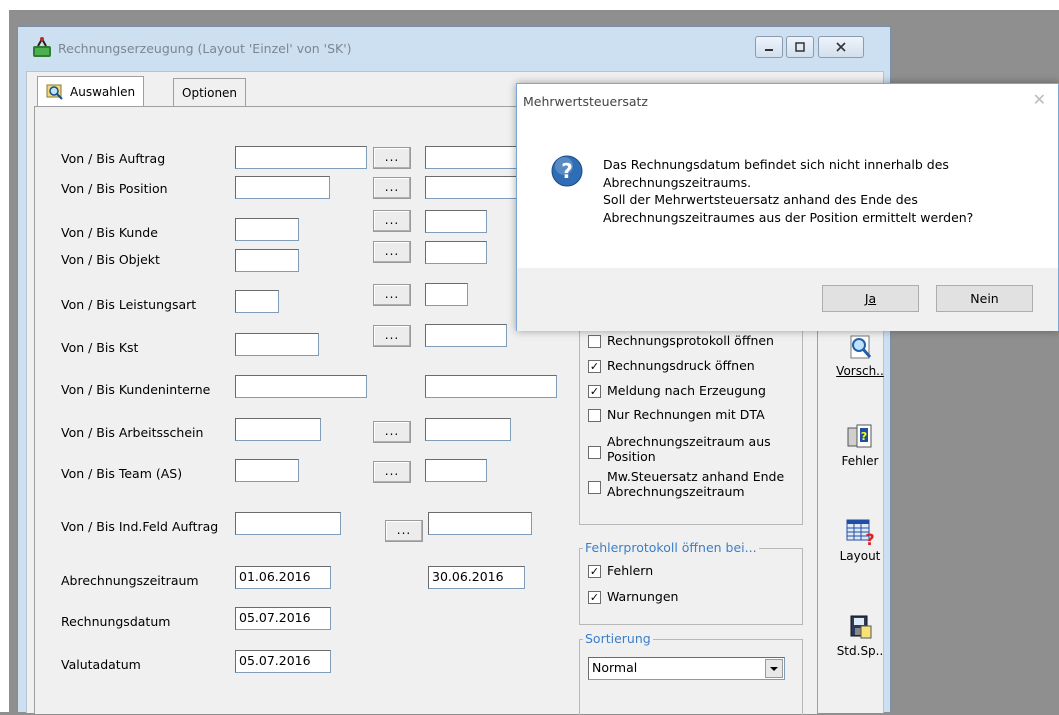 This screenshot has height=715, width=1059. What do you see at coordinates (594, 341) in the screenshot?
I see `option-rechnungsprotokoll-checkbox` at bounding box center [594, 341].